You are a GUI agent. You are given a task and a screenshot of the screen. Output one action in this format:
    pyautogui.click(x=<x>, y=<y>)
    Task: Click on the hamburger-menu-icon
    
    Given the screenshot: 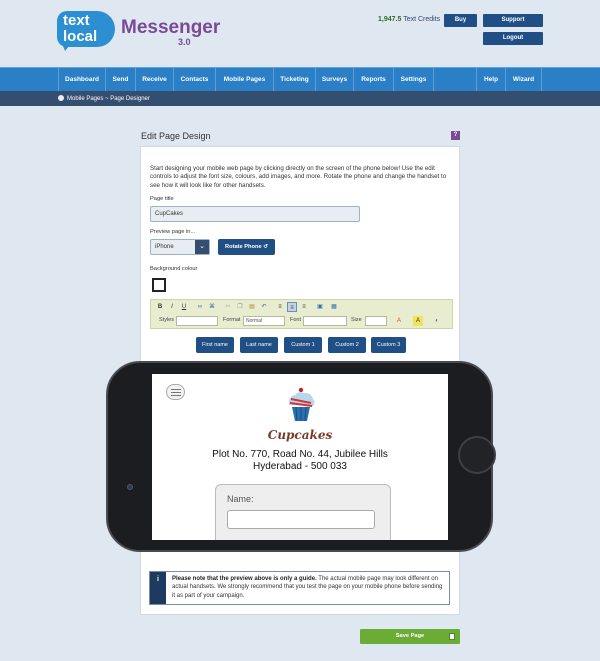 What is the action you would take?
    pyautogui.click(x=175, y=392)
    